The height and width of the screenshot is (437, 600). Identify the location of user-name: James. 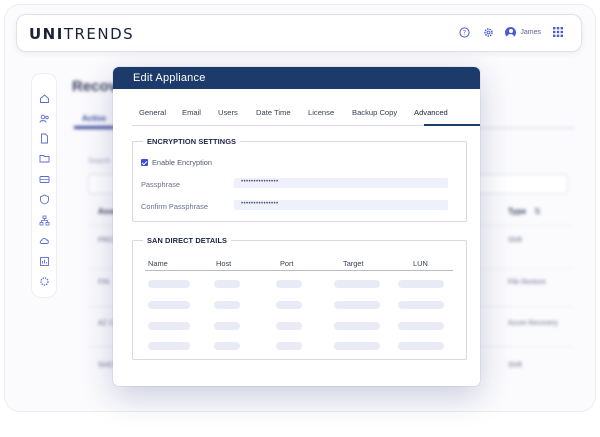
(530, 32).